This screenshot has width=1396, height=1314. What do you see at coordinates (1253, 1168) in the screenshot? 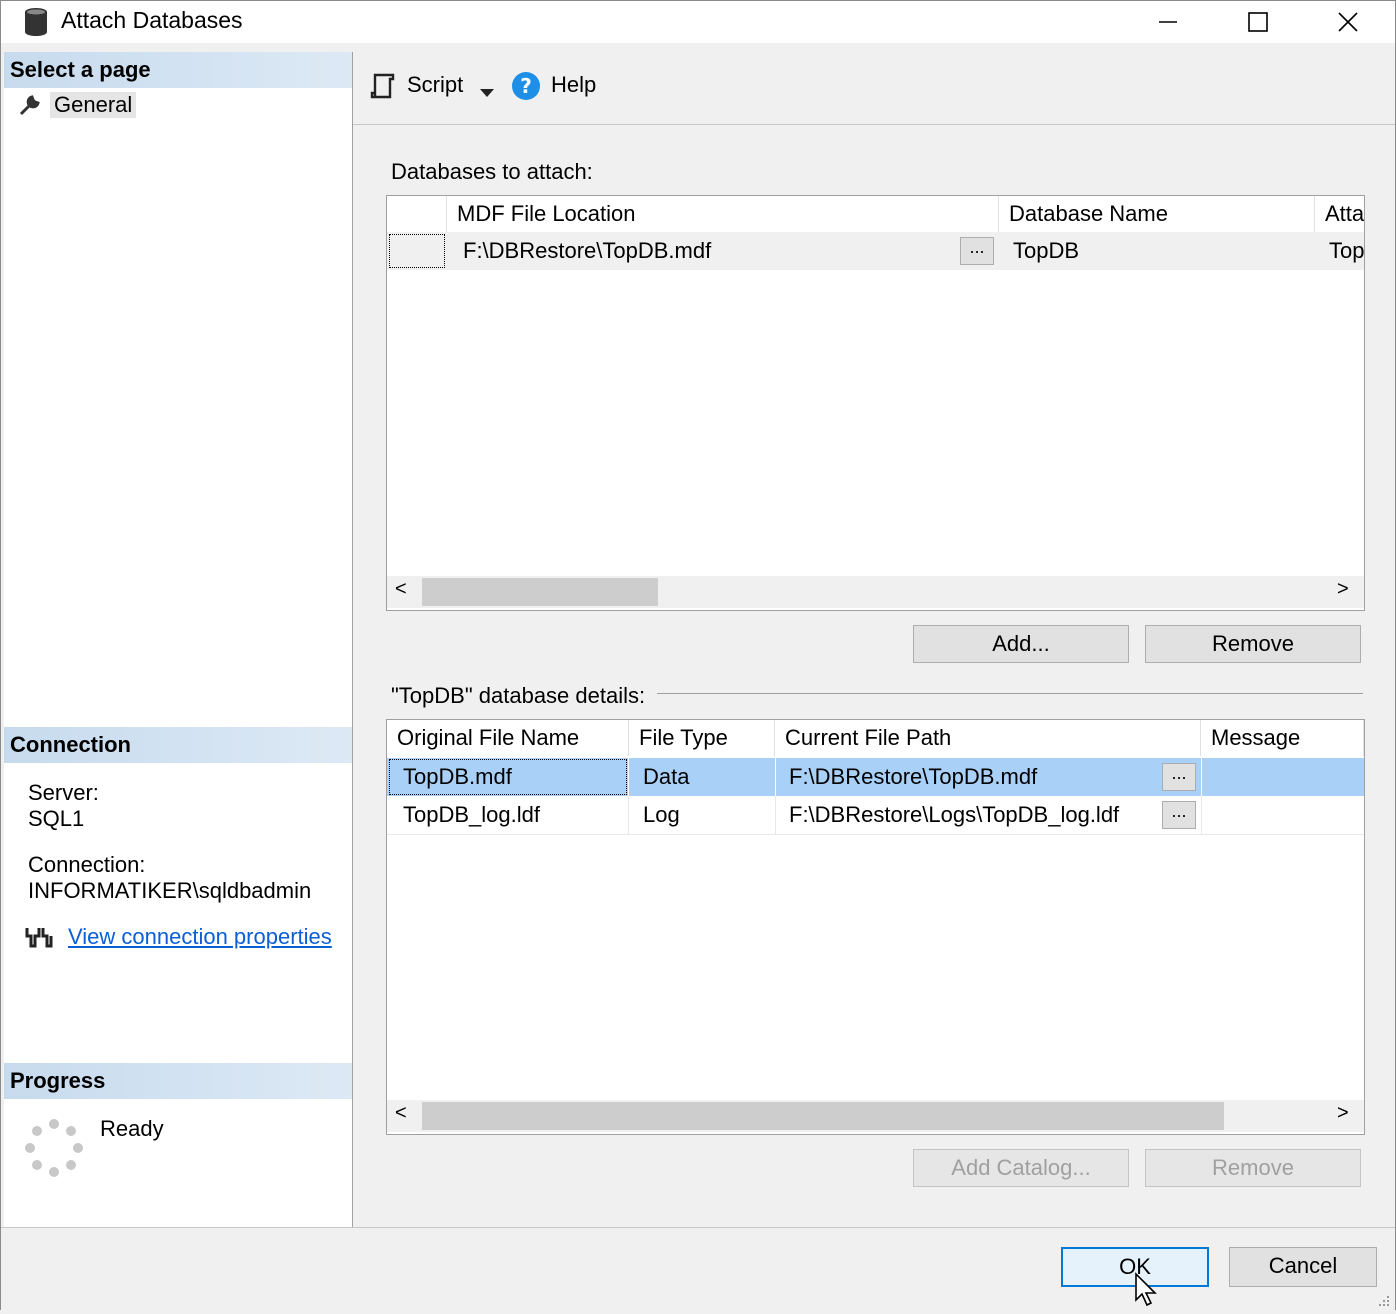
I see `remove-file-button: Remove` at bounding box center [1253, 1168].